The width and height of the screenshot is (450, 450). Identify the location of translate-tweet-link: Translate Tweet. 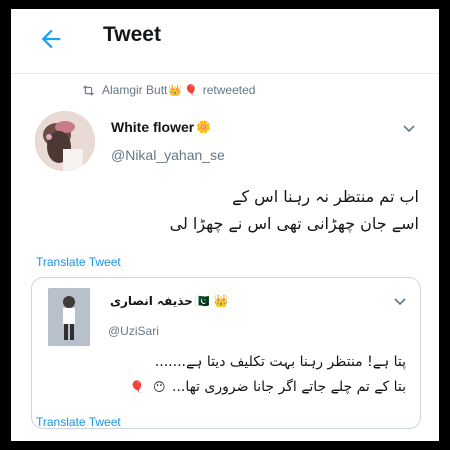
(78, 262).